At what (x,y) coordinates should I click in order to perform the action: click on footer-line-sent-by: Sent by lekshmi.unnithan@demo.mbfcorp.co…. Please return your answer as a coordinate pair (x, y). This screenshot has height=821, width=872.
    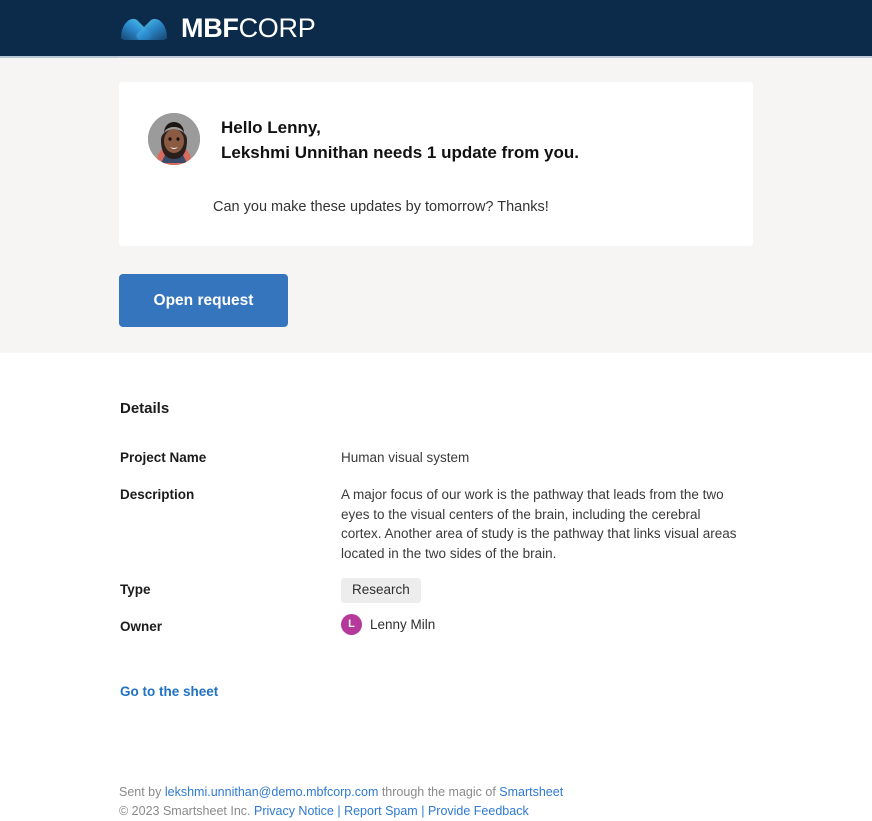
    Looking at the image, I should click on (341, 792).